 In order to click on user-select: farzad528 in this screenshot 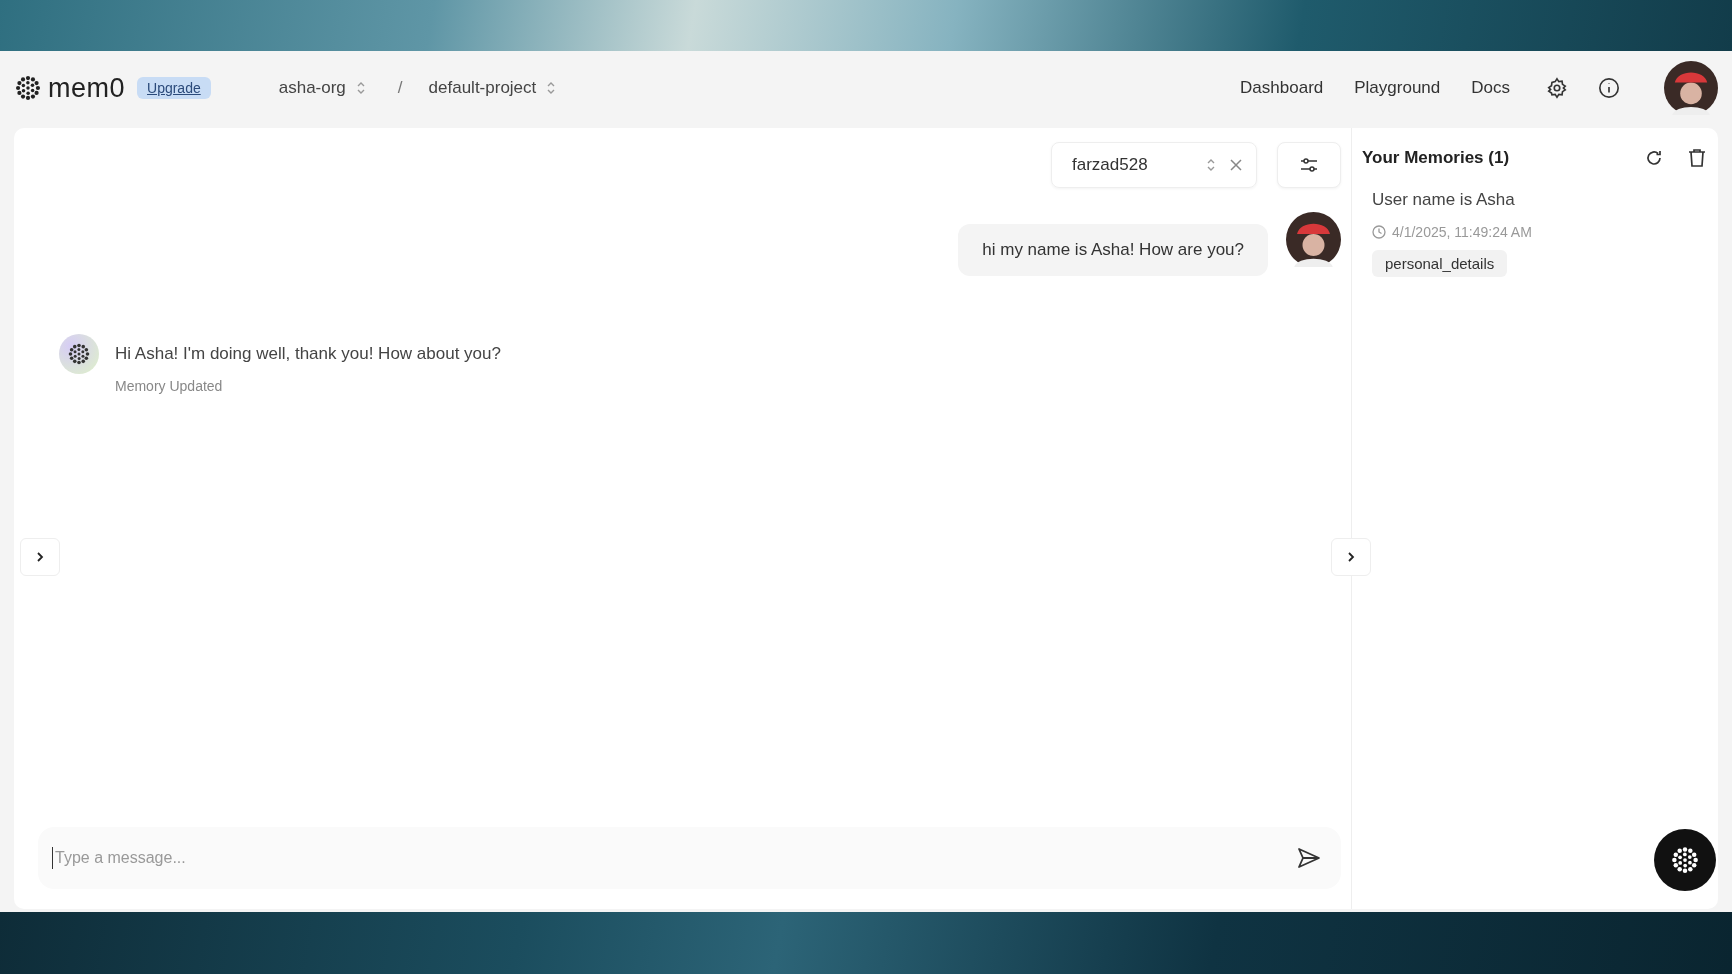, I will do `click(1154, 165)`.